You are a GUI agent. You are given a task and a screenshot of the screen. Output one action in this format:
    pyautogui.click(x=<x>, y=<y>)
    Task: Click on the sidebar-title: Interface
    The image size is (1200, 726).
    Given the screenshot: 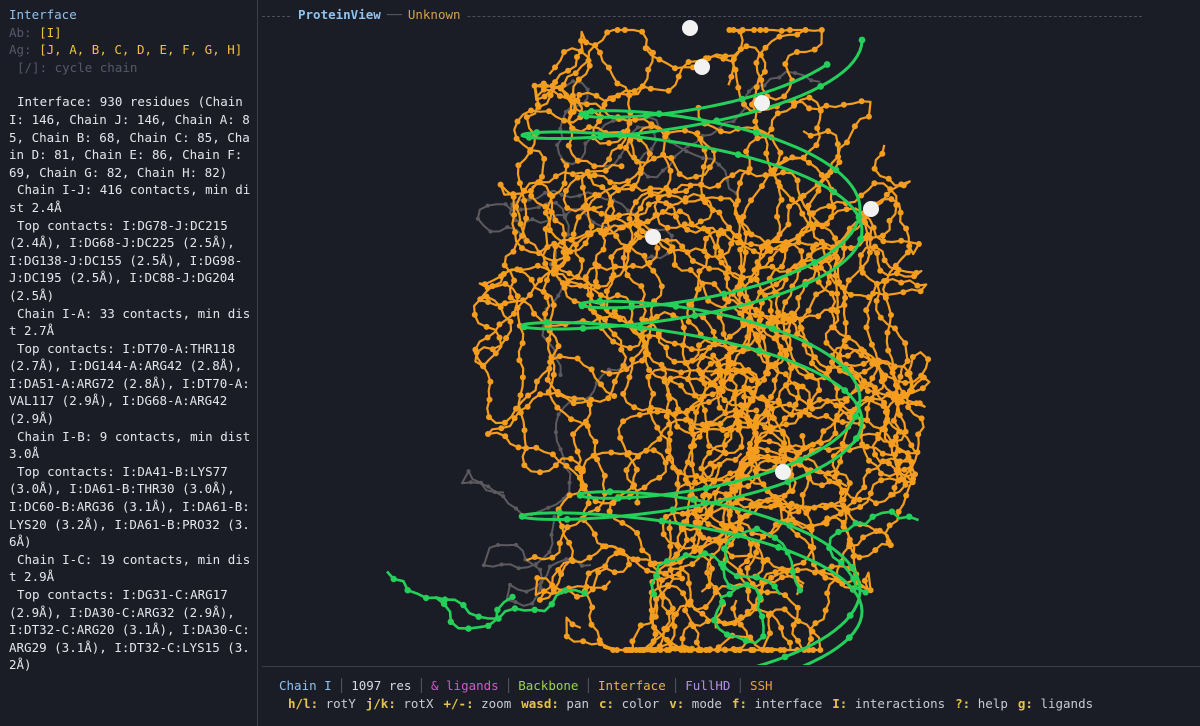 What is the action you would take?
    pyautogui.click(x=43, y=14)
    